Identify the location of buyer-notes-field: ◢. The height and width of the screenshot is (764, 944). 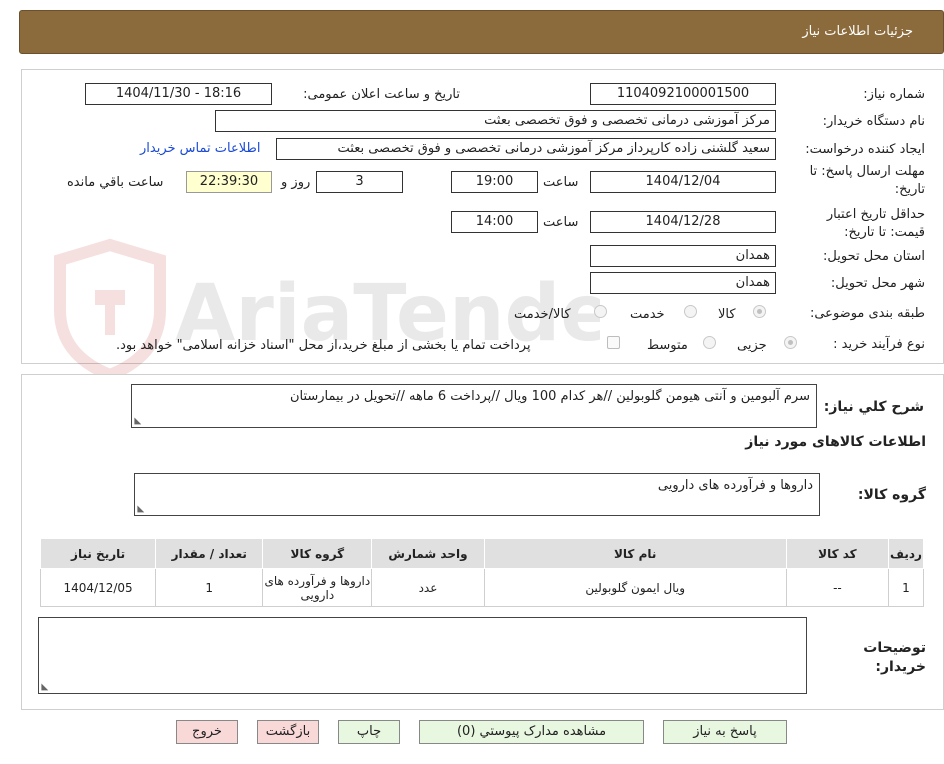
(422, 655).